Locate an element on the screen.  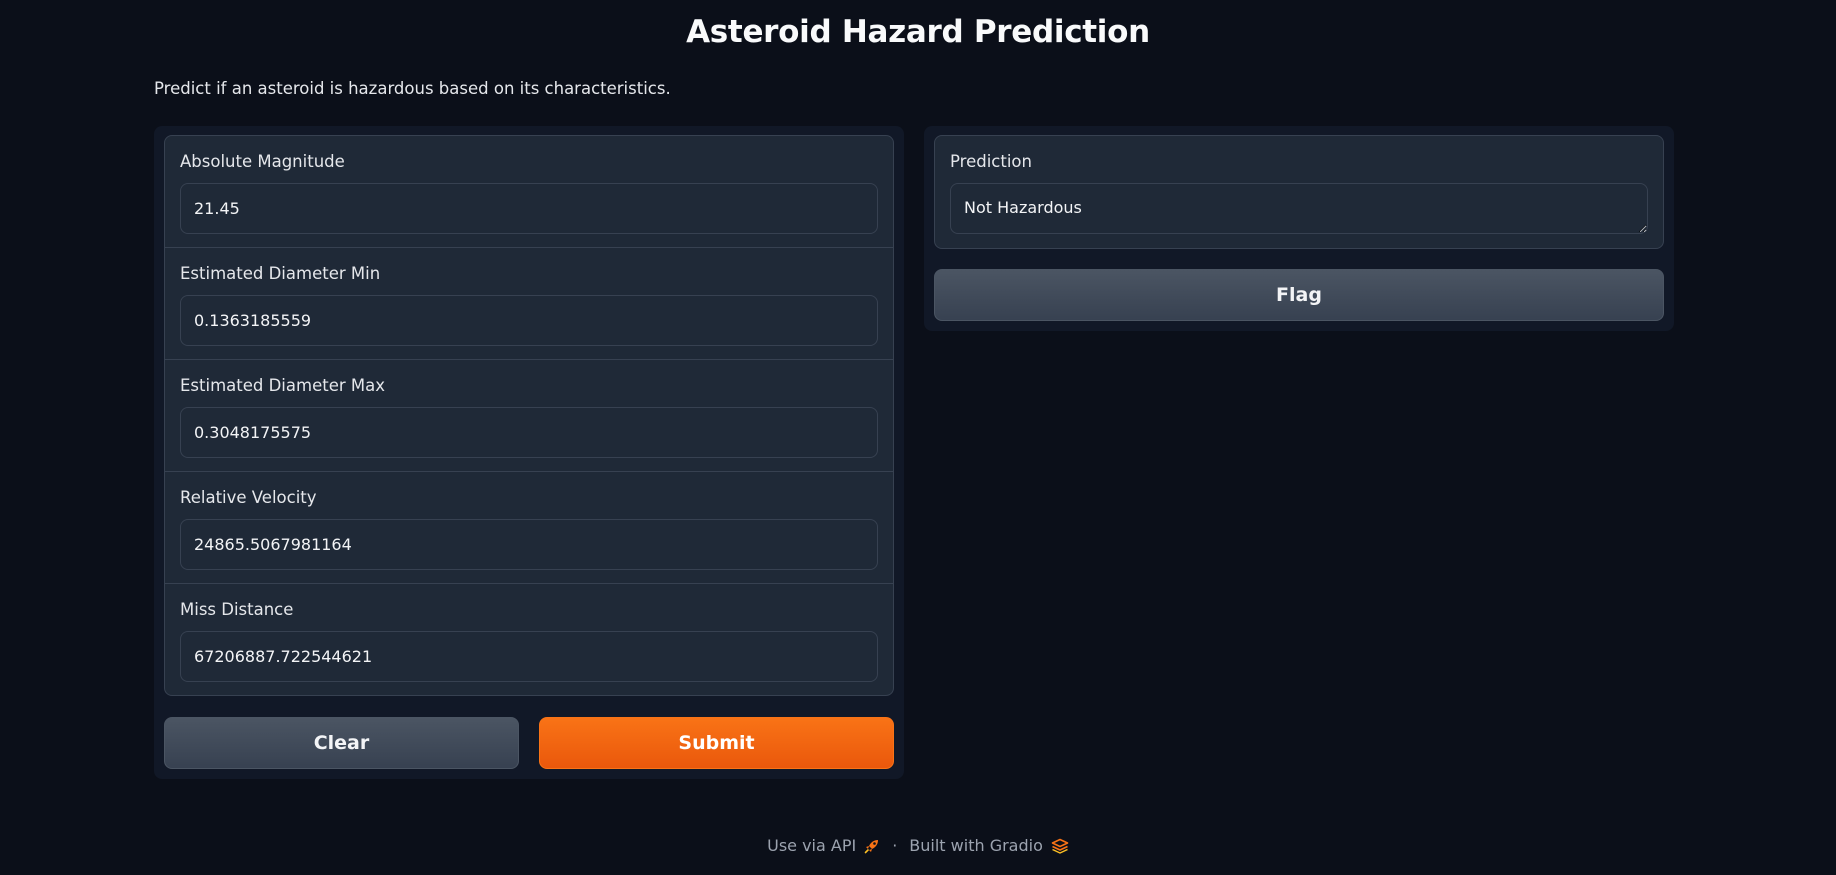
miss-distance-field: Miss Distance is located at coordinates (529, 639).